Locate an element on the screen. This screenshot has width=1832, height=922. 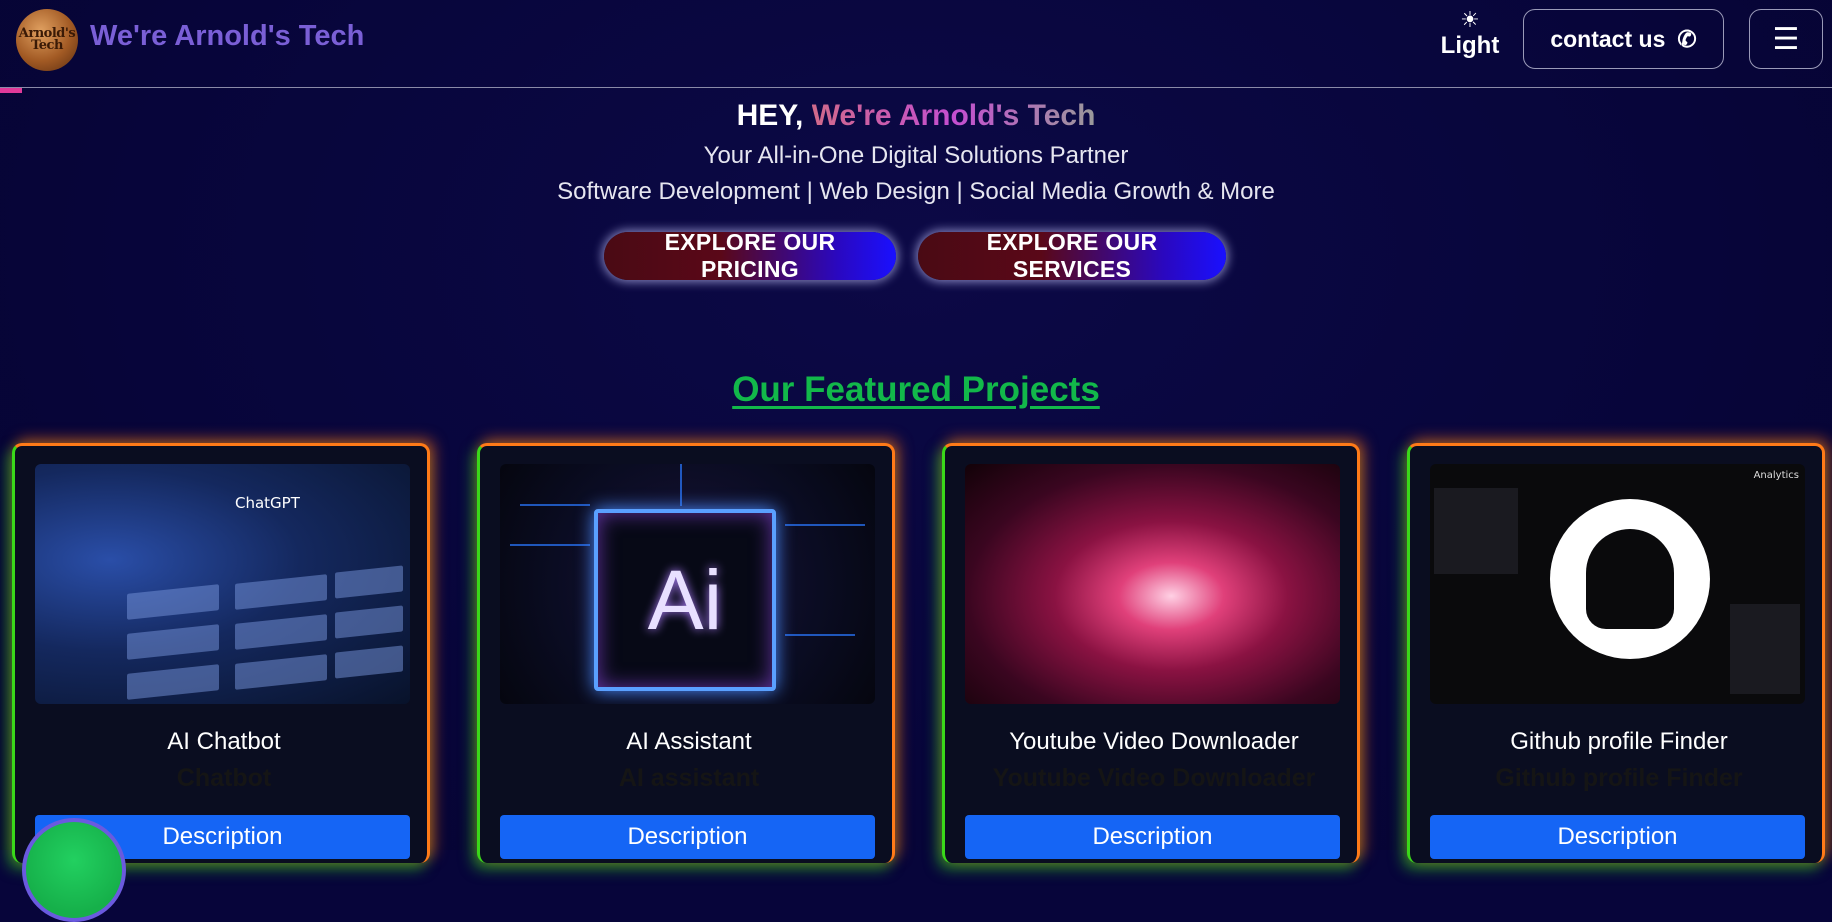
card-subtitle: Chatbot is located at coordinates (224, 778).